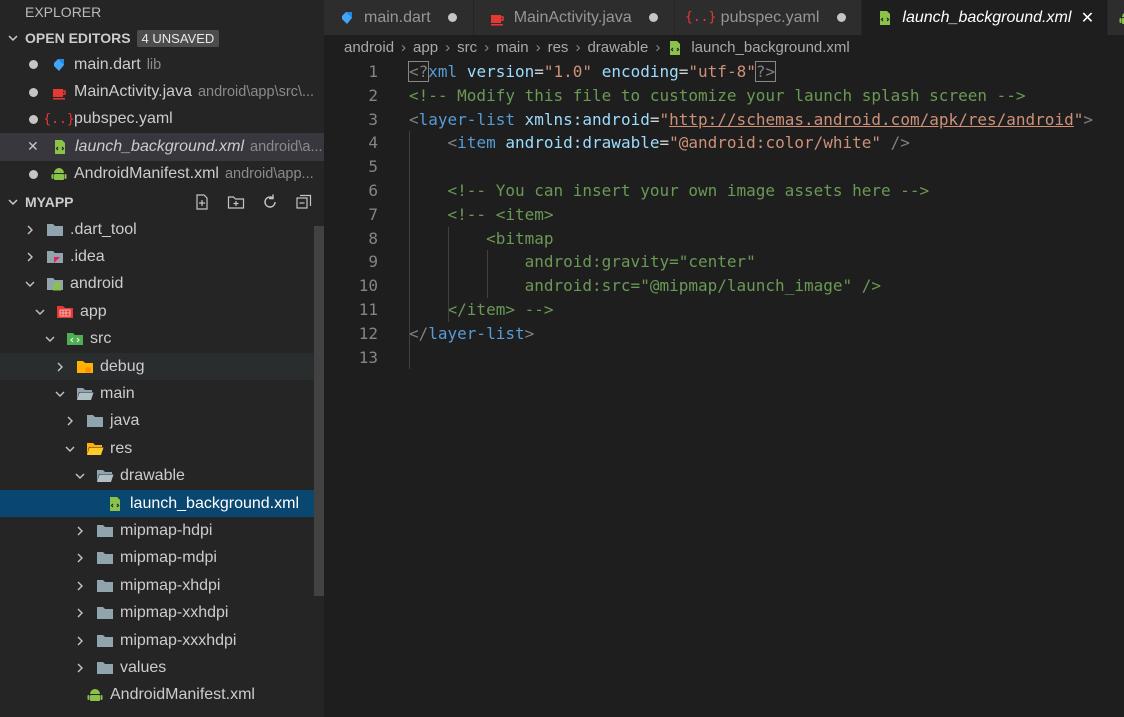 The height and width of the screenshot is (717, 1124). I want to click on breadcrumb-item: app, so click(425, 47).